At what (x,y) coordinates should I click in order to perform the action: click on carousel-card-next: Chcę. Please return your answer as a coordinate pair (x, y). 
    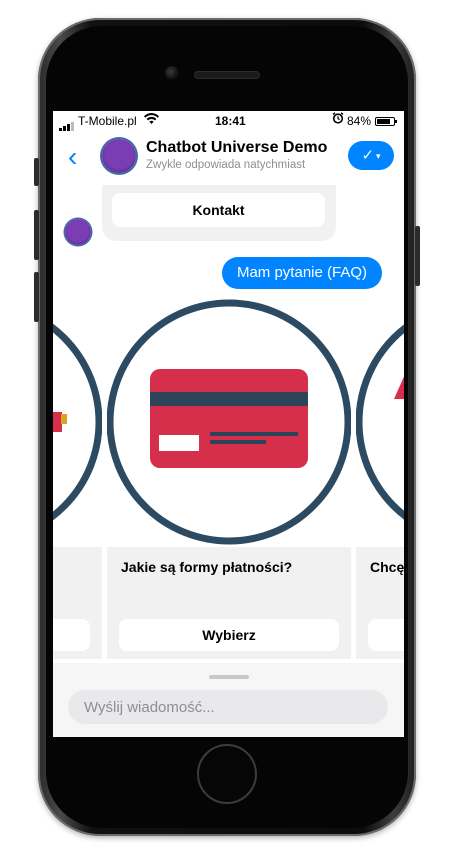
    Looking at the image, I should click on (379, 478).